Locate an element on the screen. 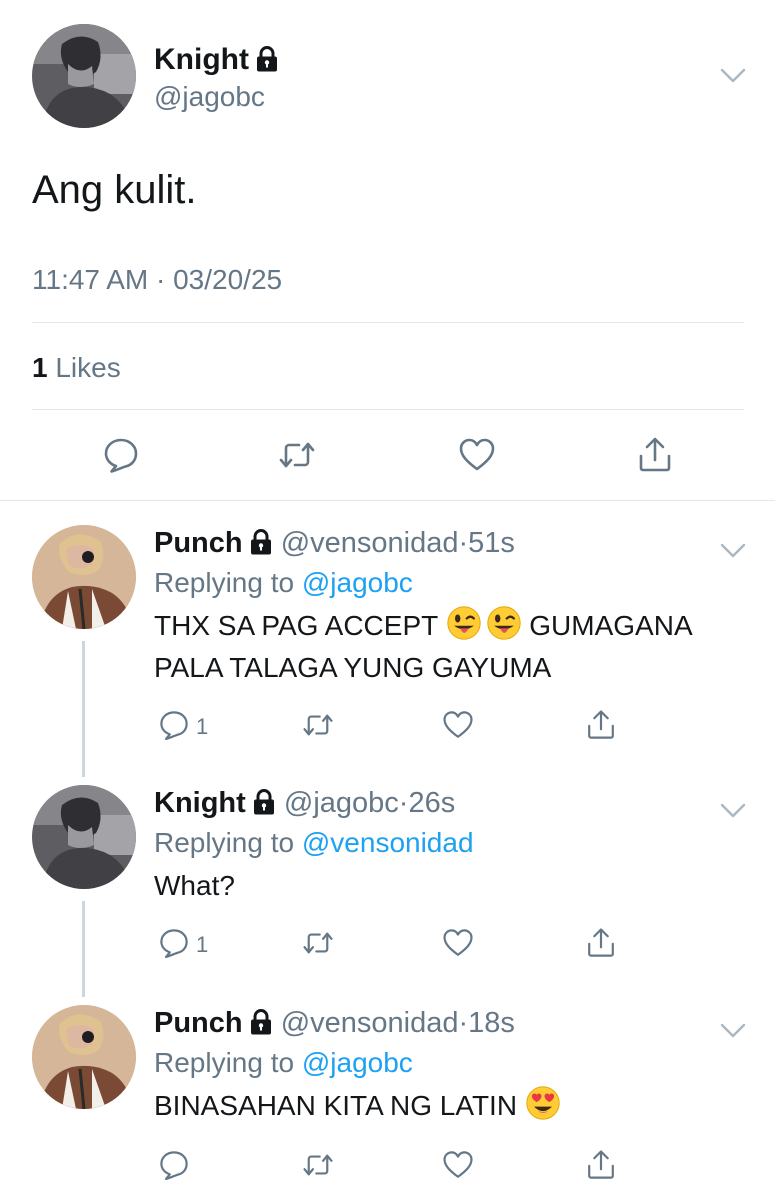 The height and width of the screenshot is (1200, 775). replying-to-link: @vensonidad is located at coordinates (388, 842).